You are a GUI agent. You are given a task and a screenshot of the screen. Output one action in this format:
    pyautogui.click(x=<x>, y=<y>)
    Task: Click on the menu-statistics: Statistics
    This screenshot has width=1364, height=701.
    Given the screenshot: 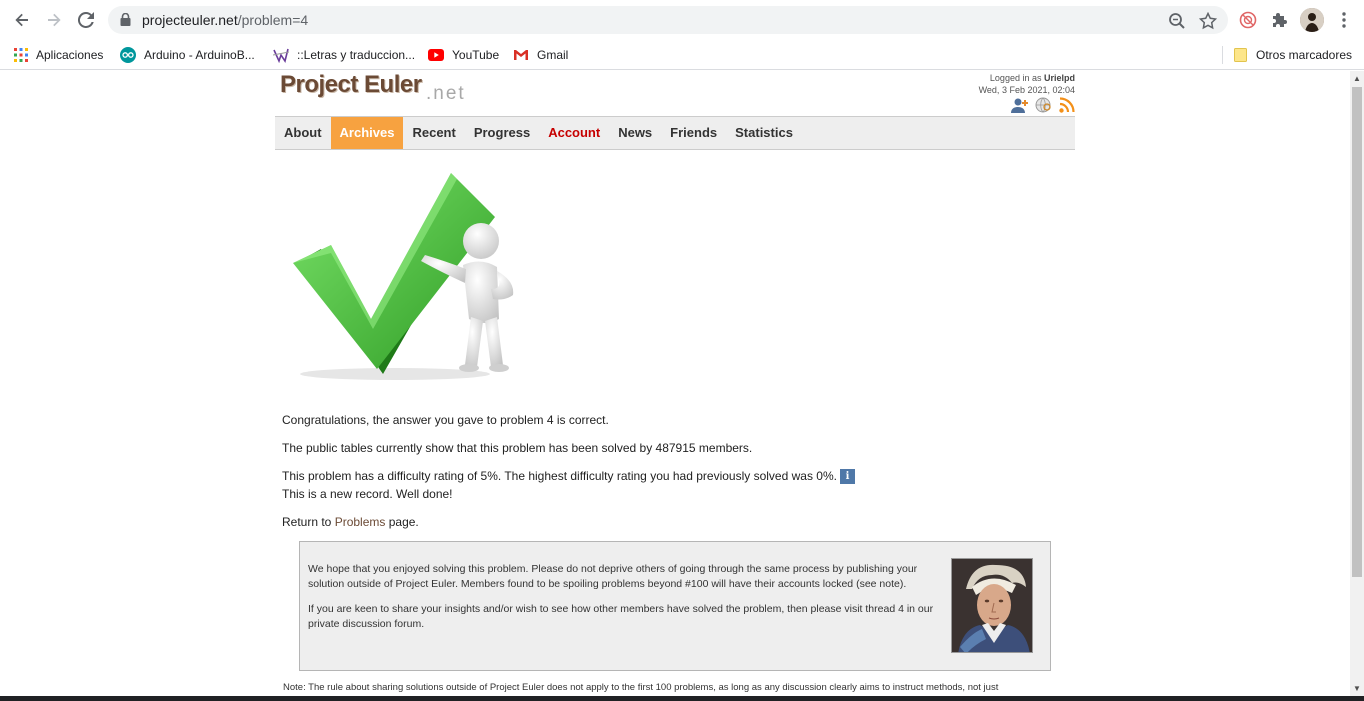 What is the action you would take?
    pyautogui.click(x=764, y=133)
    